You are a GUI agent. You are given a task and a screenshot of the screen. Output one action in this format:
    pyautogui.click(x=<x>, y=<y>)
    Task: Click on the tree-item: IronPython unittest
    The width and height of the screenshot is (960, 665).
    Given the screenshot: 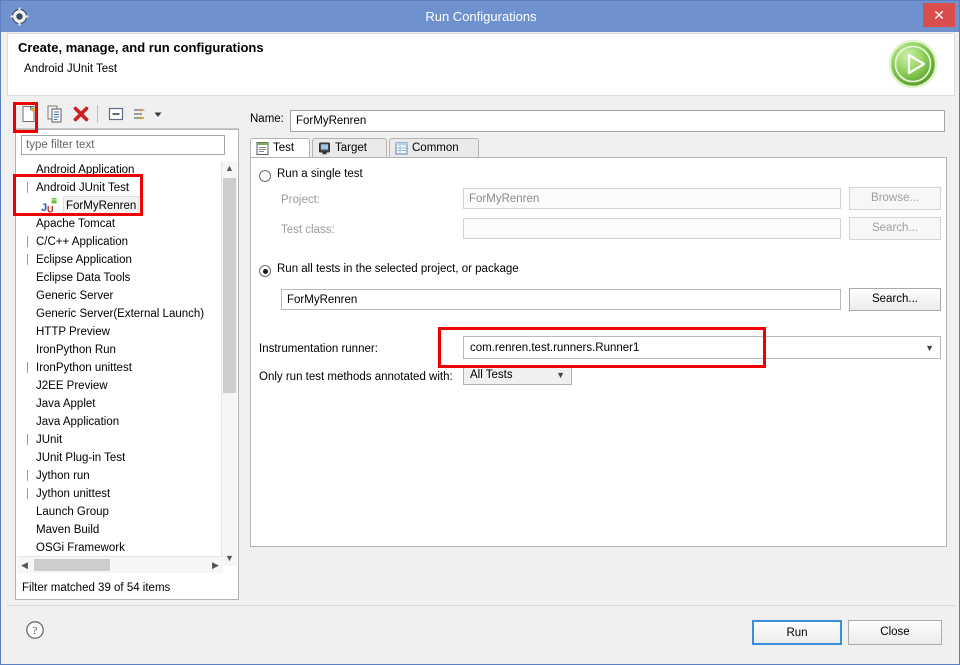 What is the action you would take?
    pyautogui.click(x=120, y=368)
    